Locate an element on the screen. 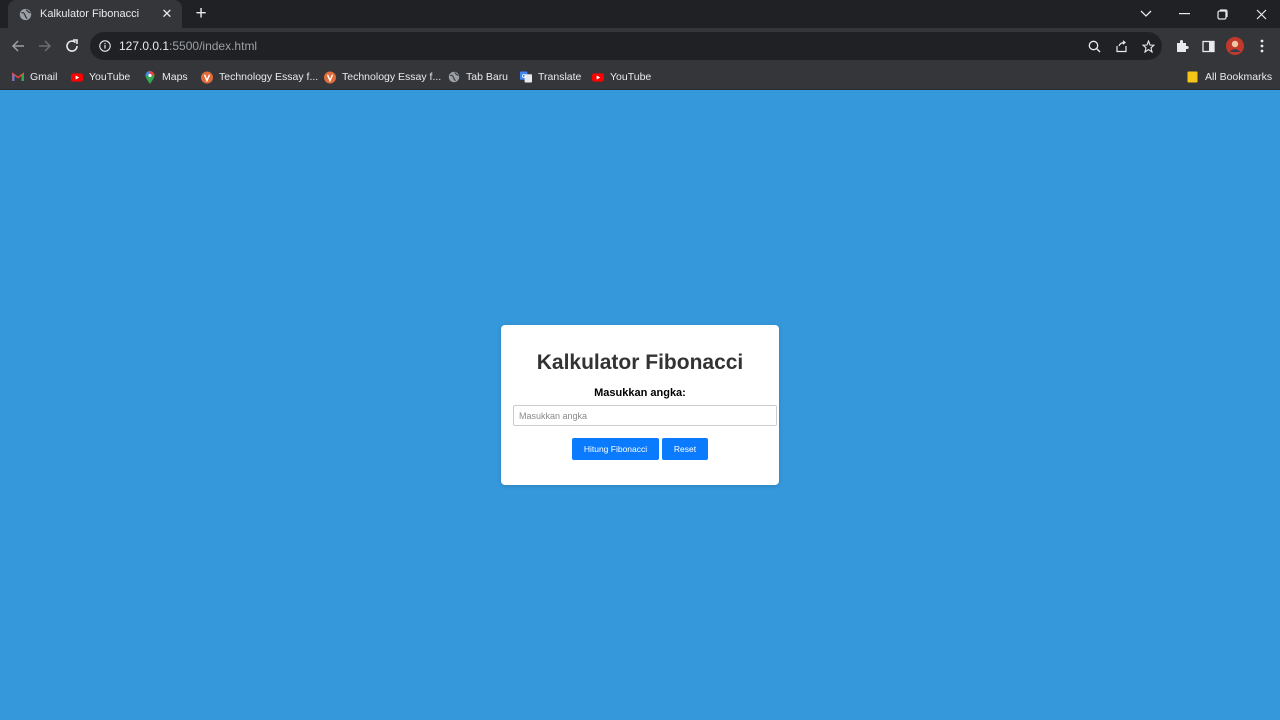  bookmark-youtube: YouTube is located at coordinates (100, 77).